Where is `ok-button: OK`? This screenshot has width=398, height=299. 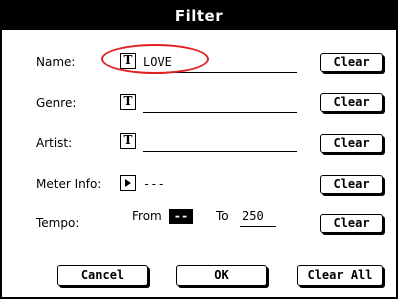 ok-button: OK is located at coordinates (221, 275).